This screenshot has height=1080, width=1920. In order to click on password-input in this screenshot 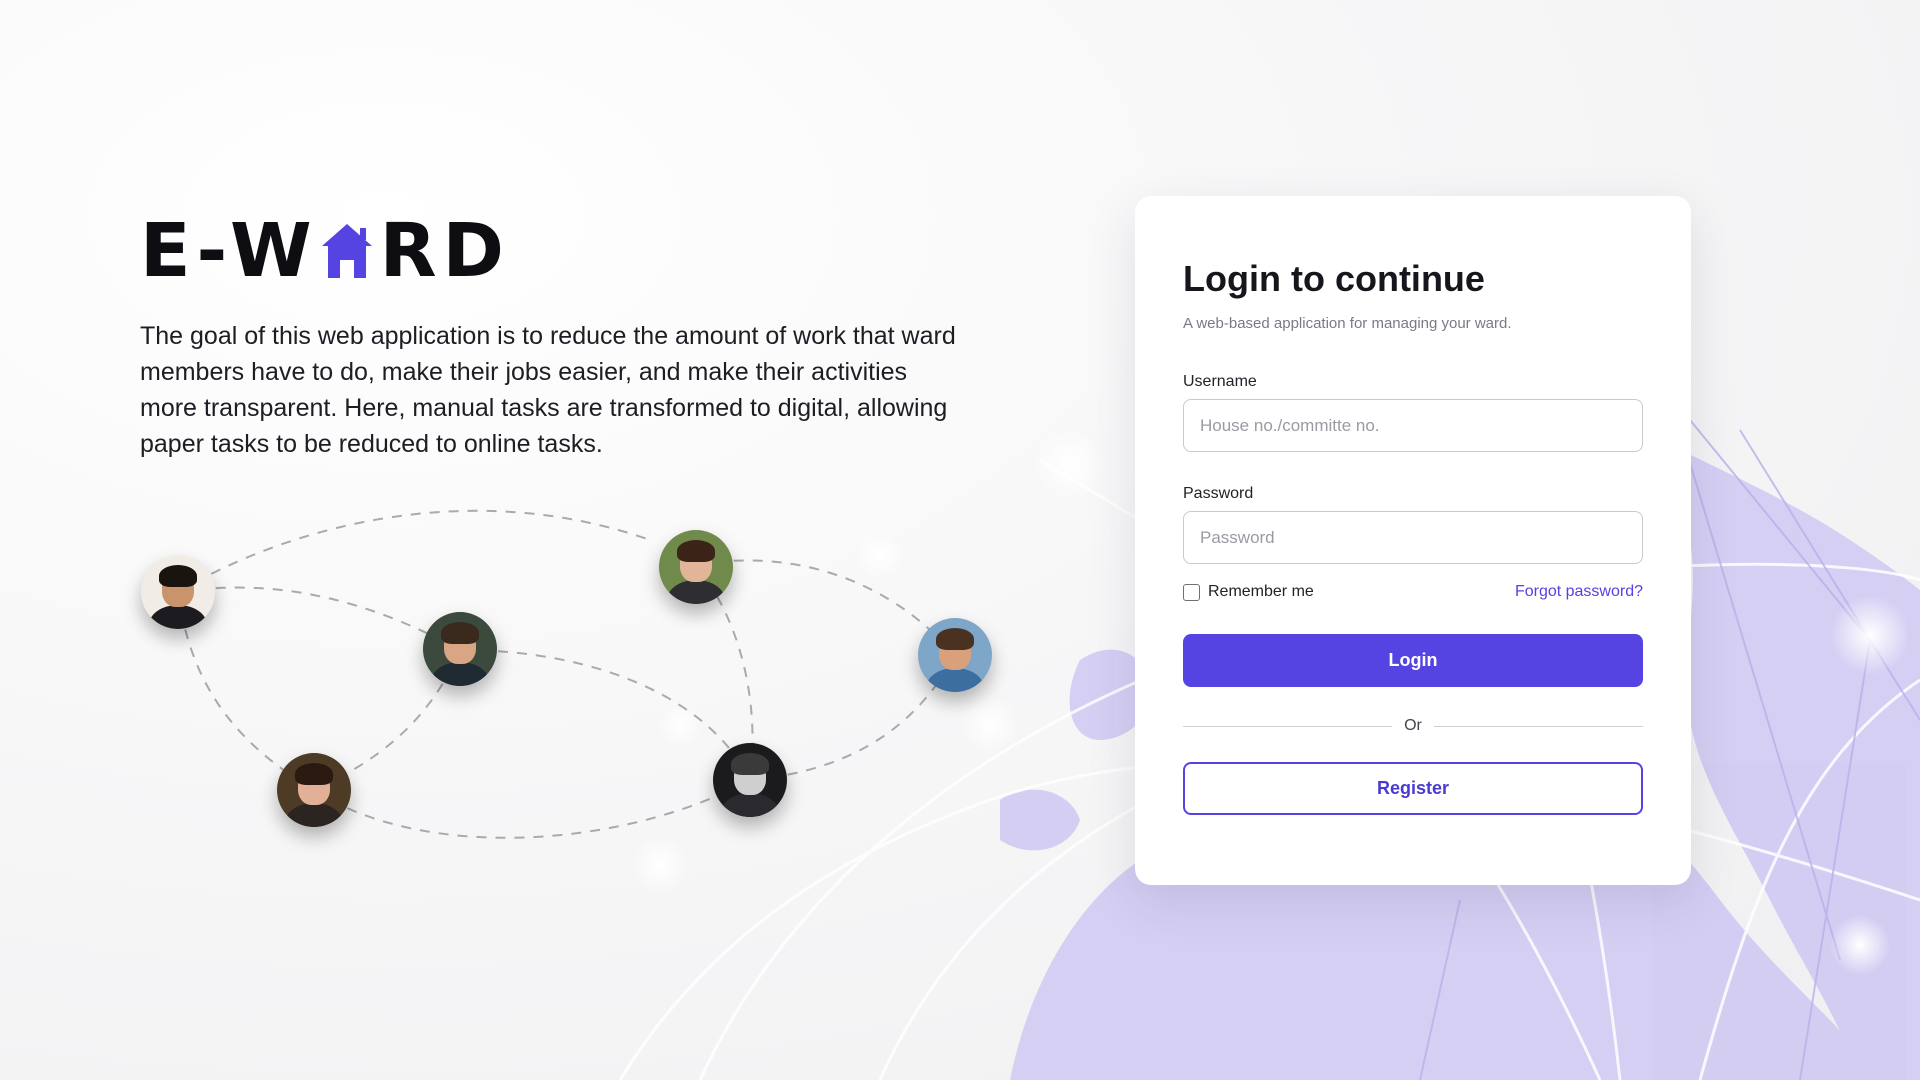, I will do `click(1413, 537)`.